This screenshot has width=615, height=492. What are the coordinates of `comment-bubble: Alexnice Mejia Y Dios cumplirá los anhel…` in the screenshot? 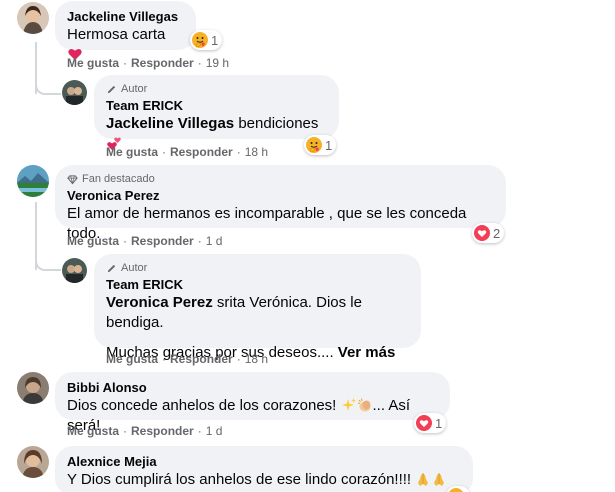 It's located at (264, 469).